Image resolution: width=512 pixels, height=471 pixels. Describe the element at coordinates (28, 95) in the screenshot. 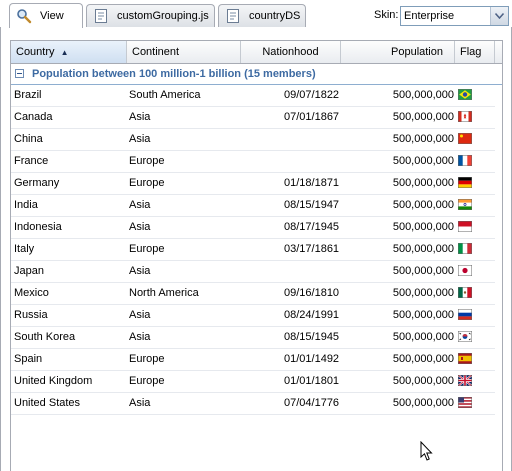

I see `cell-country: Brazil` at that location.